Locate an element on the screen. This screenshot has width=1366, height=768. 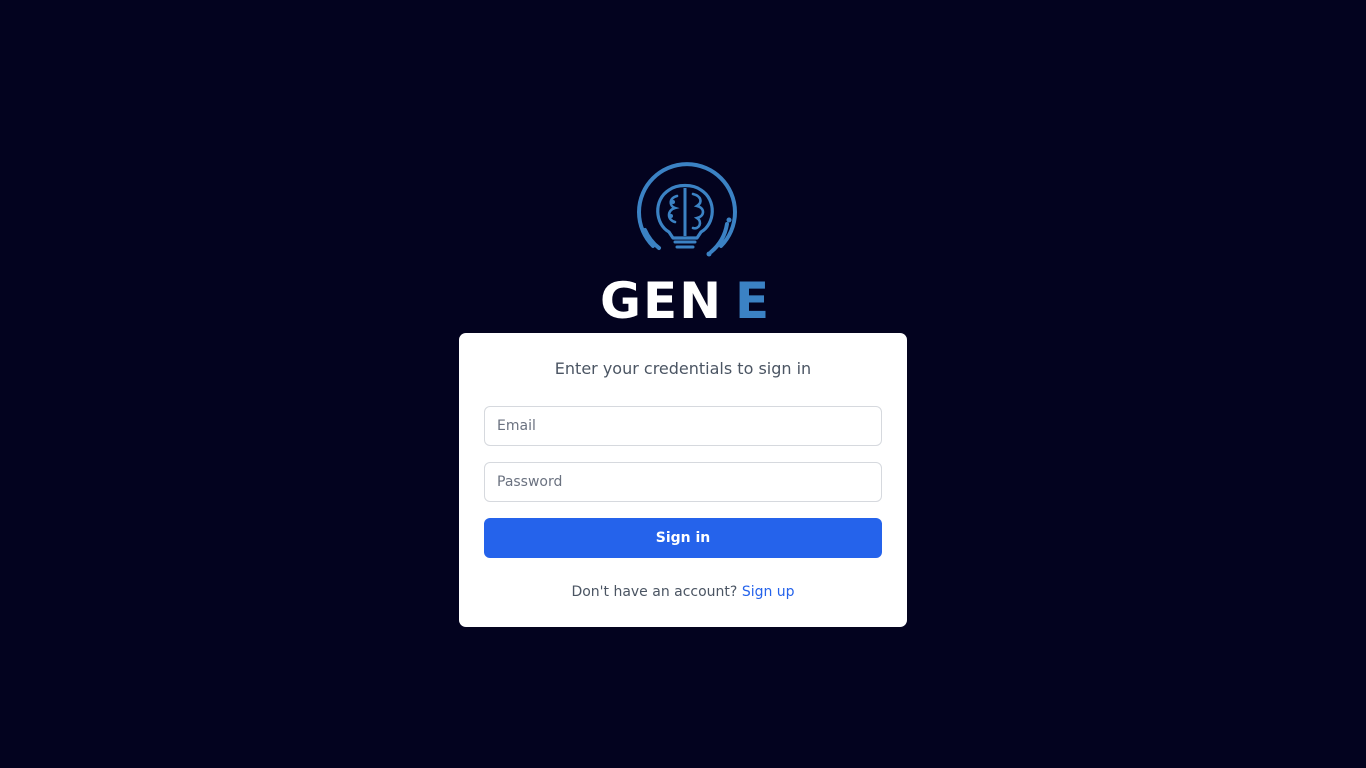
brain-lightbulb-icon: GEN E is located at coordinates (684, 243).